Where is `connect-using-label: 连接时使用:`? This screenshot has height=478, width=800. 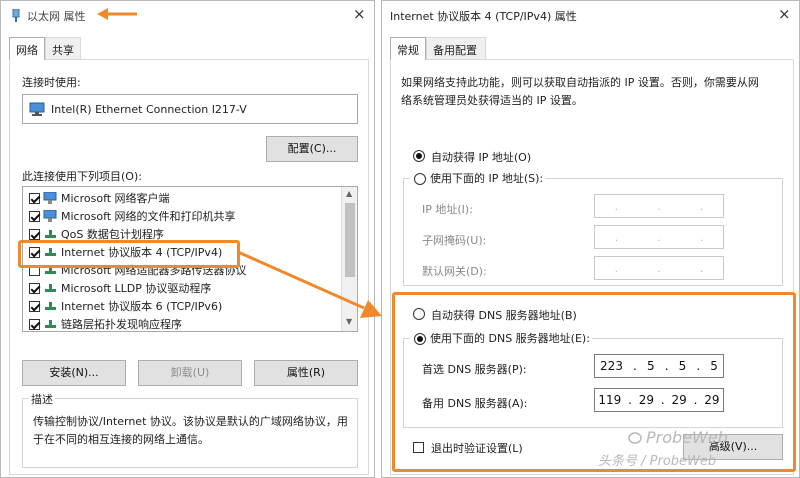
connect-using-label: 连接时使用: is located at coordinates (51, 82).